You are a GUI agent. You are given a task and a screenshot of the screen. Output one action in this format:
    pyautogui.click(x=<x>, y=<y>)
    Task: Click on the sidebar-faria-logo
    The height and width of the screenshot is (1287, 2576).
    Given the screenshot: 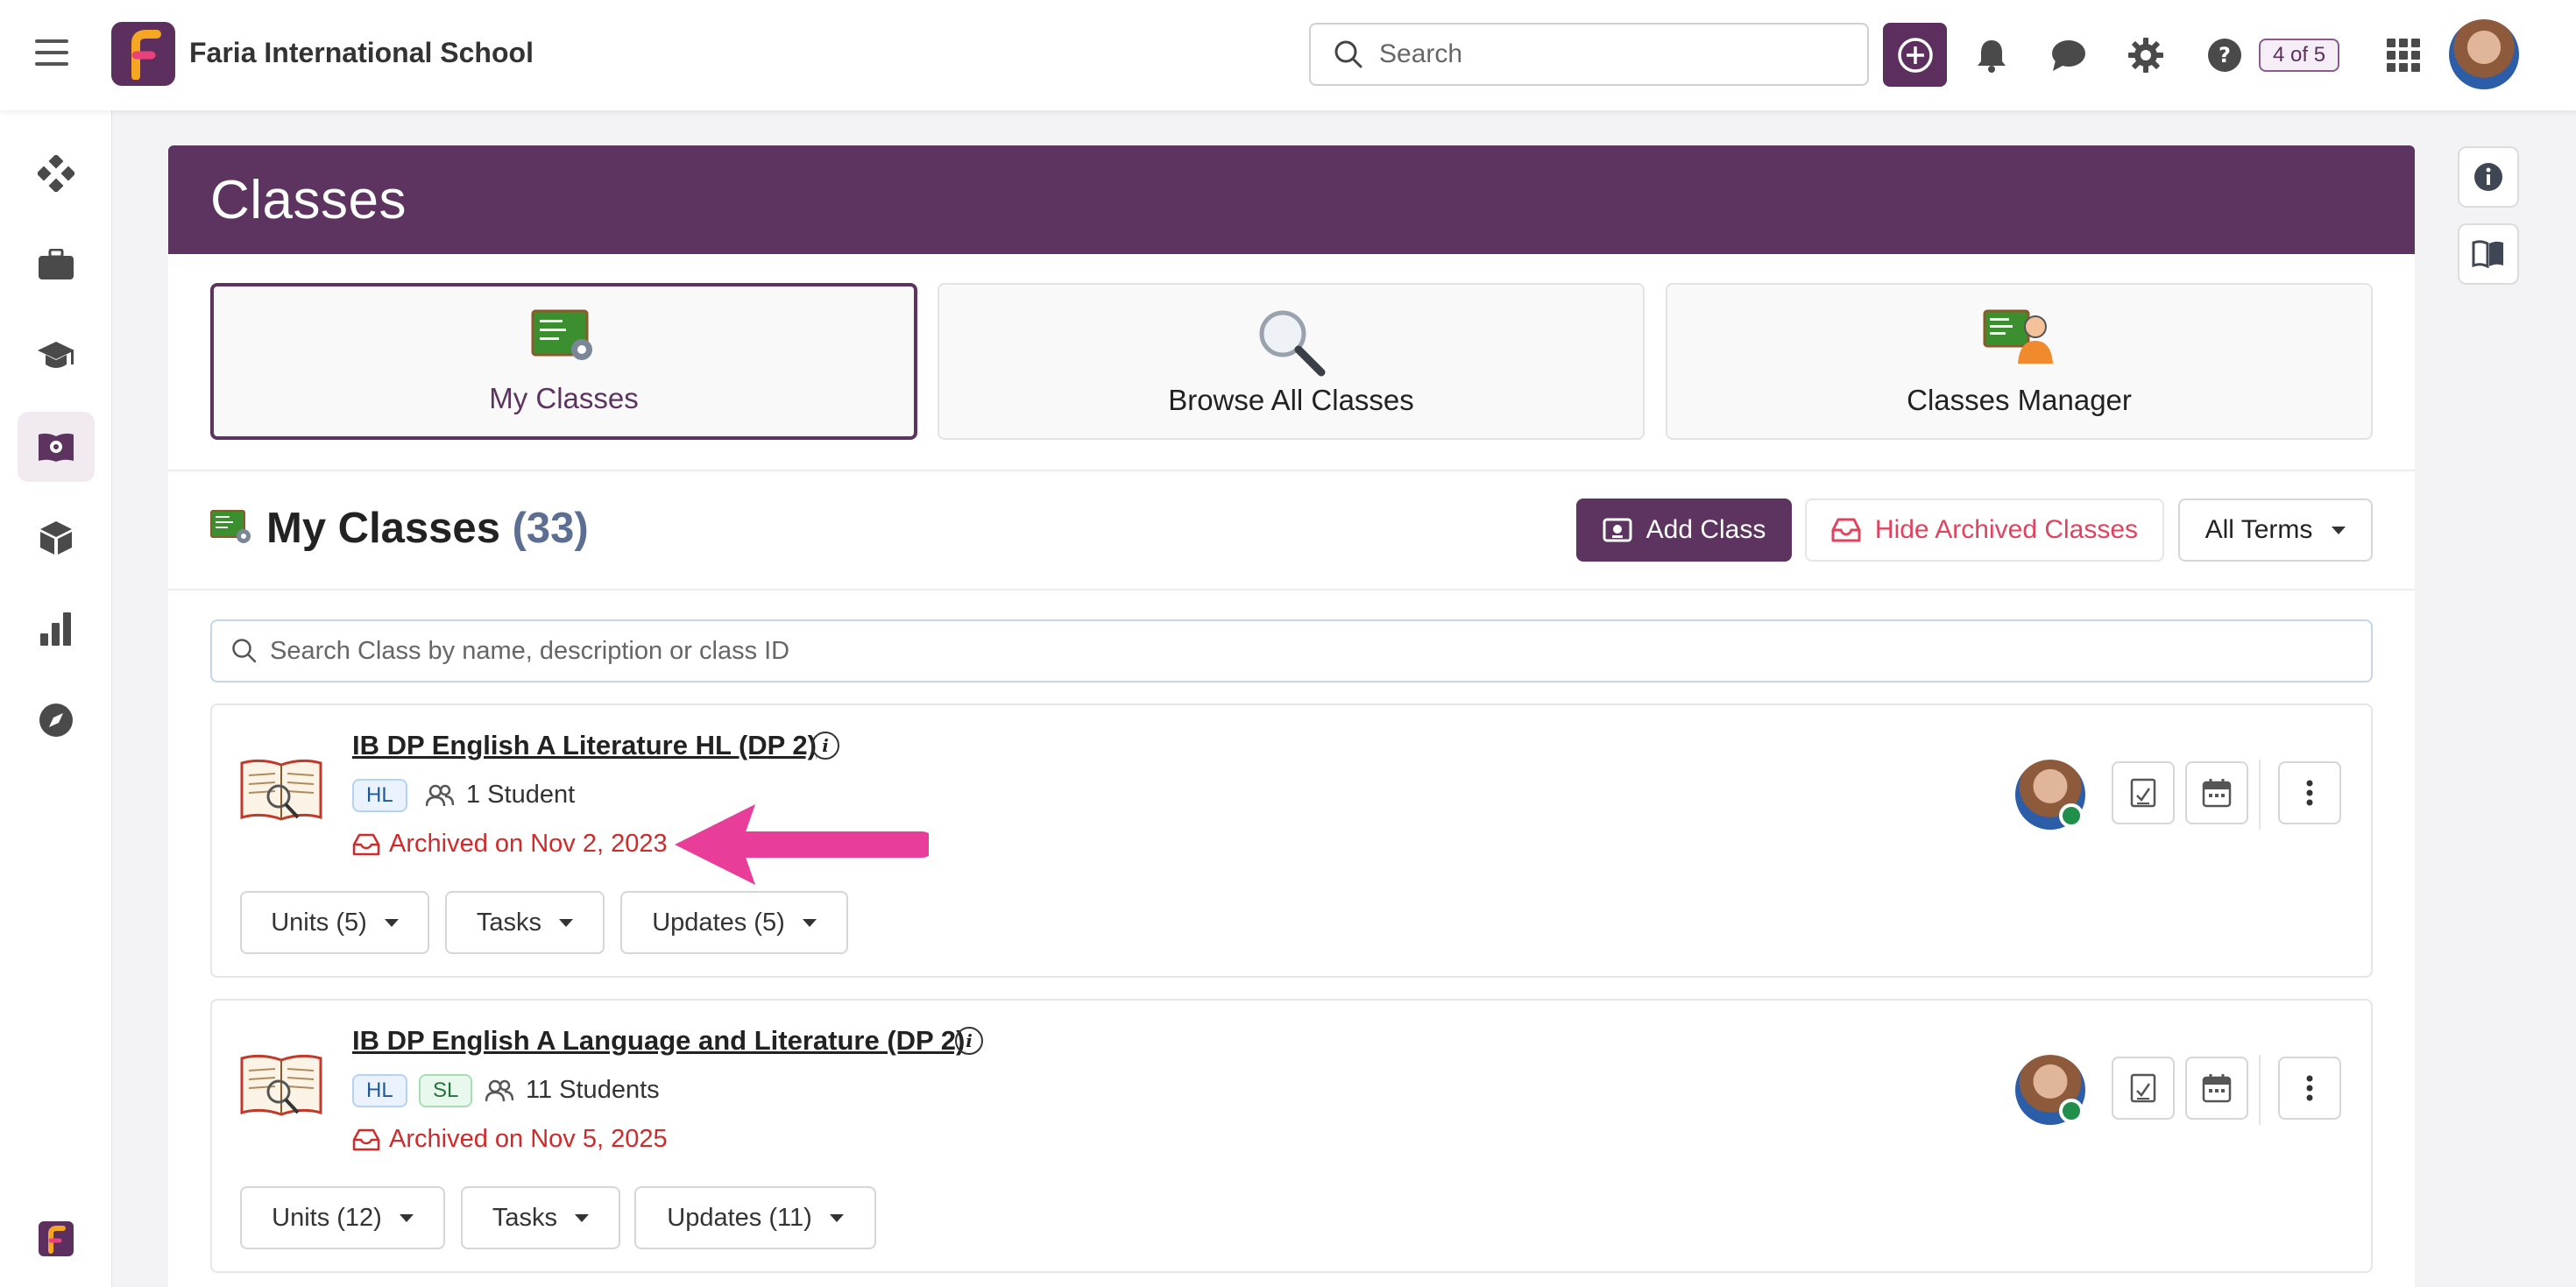 What is the action you would take?
    pyautogui.click(x=56, y=1239)
    